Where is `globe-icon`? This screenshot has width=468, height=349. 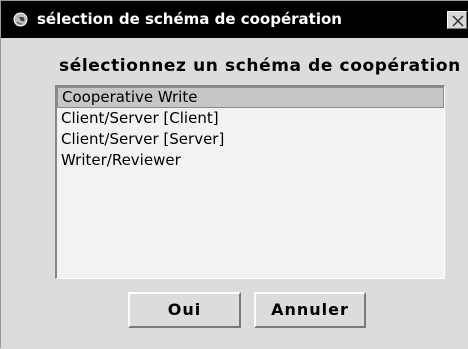 globe-icon is located at coordinates (20, 19).